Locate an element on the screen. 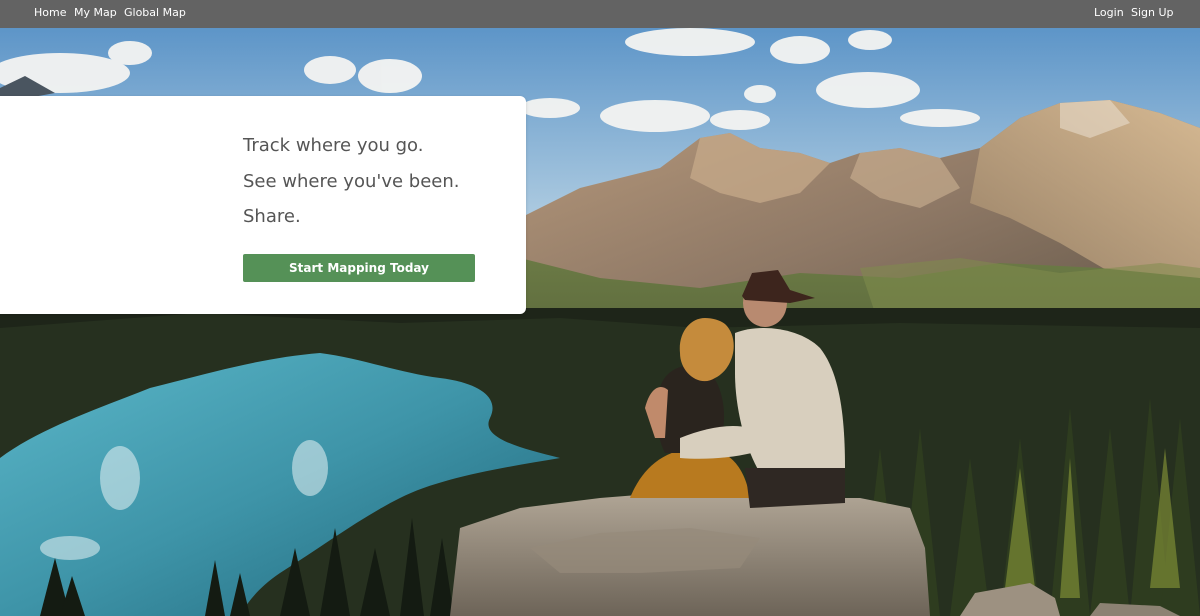  start-mapping-button: Start Mapping Today is located at coordinates (359, 268).